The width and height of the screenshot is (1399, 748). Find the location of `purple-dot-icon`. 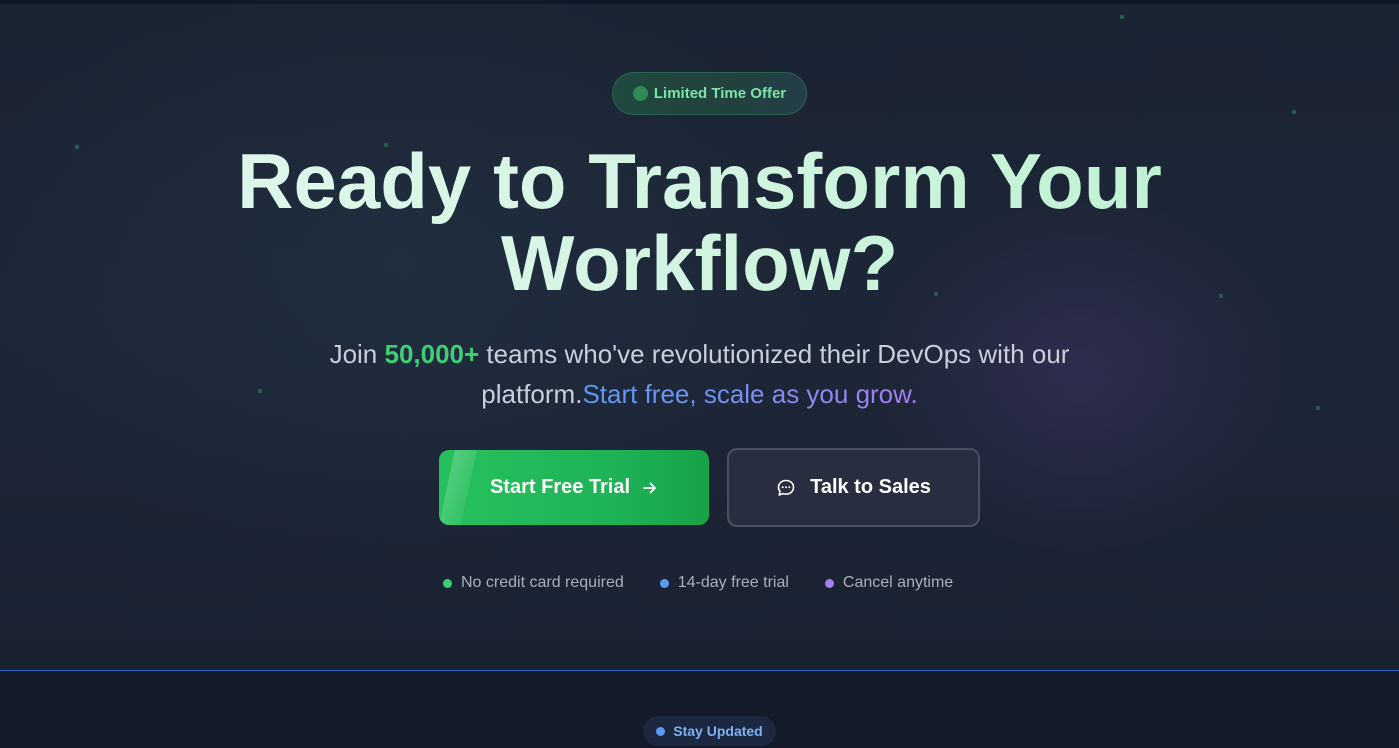

purple-dot-icon is located at coordinates (829, 583).